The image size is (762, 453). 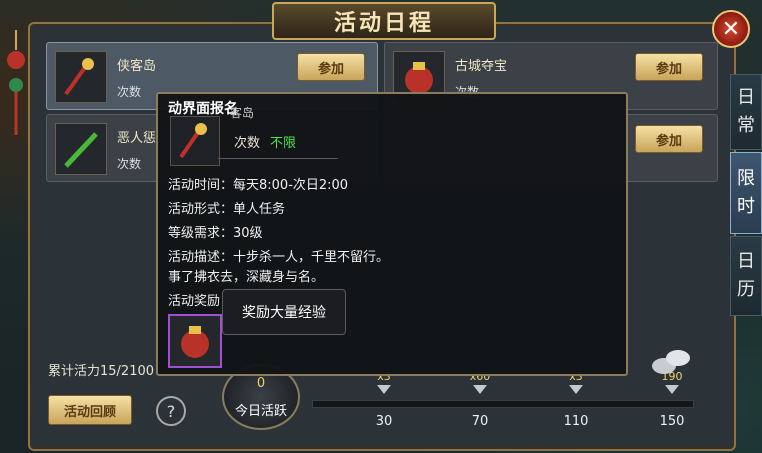 I want to click on activity-name: 侠客岛, so click(x=137, y=66).